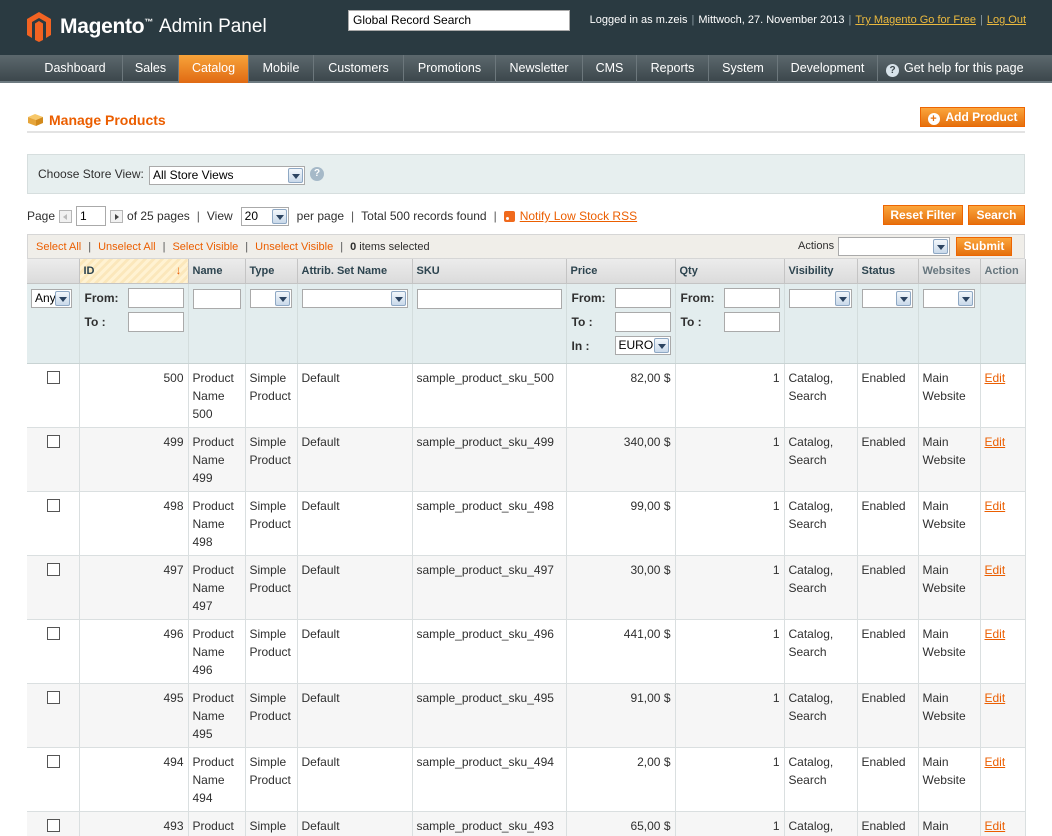 This screenshot has width=1052, height=836. I want to click on nav-mobile: Mobile, so click(281, 69).